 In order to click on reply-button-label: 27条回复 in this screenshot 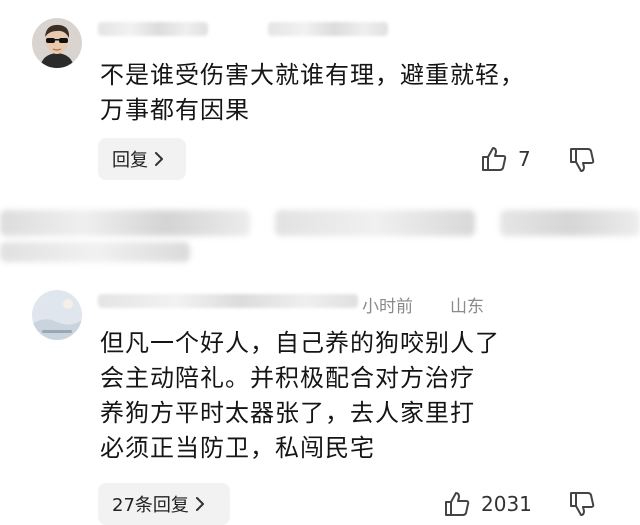, I will do `click(150, 505)`.